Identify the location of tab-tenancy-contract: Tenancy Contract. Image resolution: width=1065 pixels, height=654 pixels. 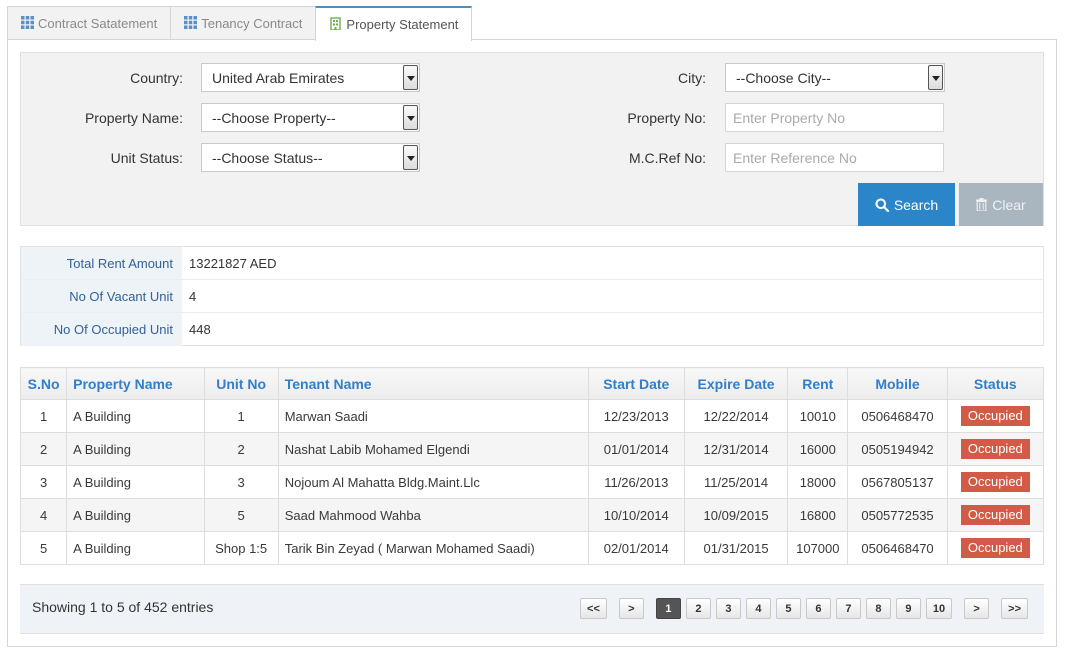
(243, 23).